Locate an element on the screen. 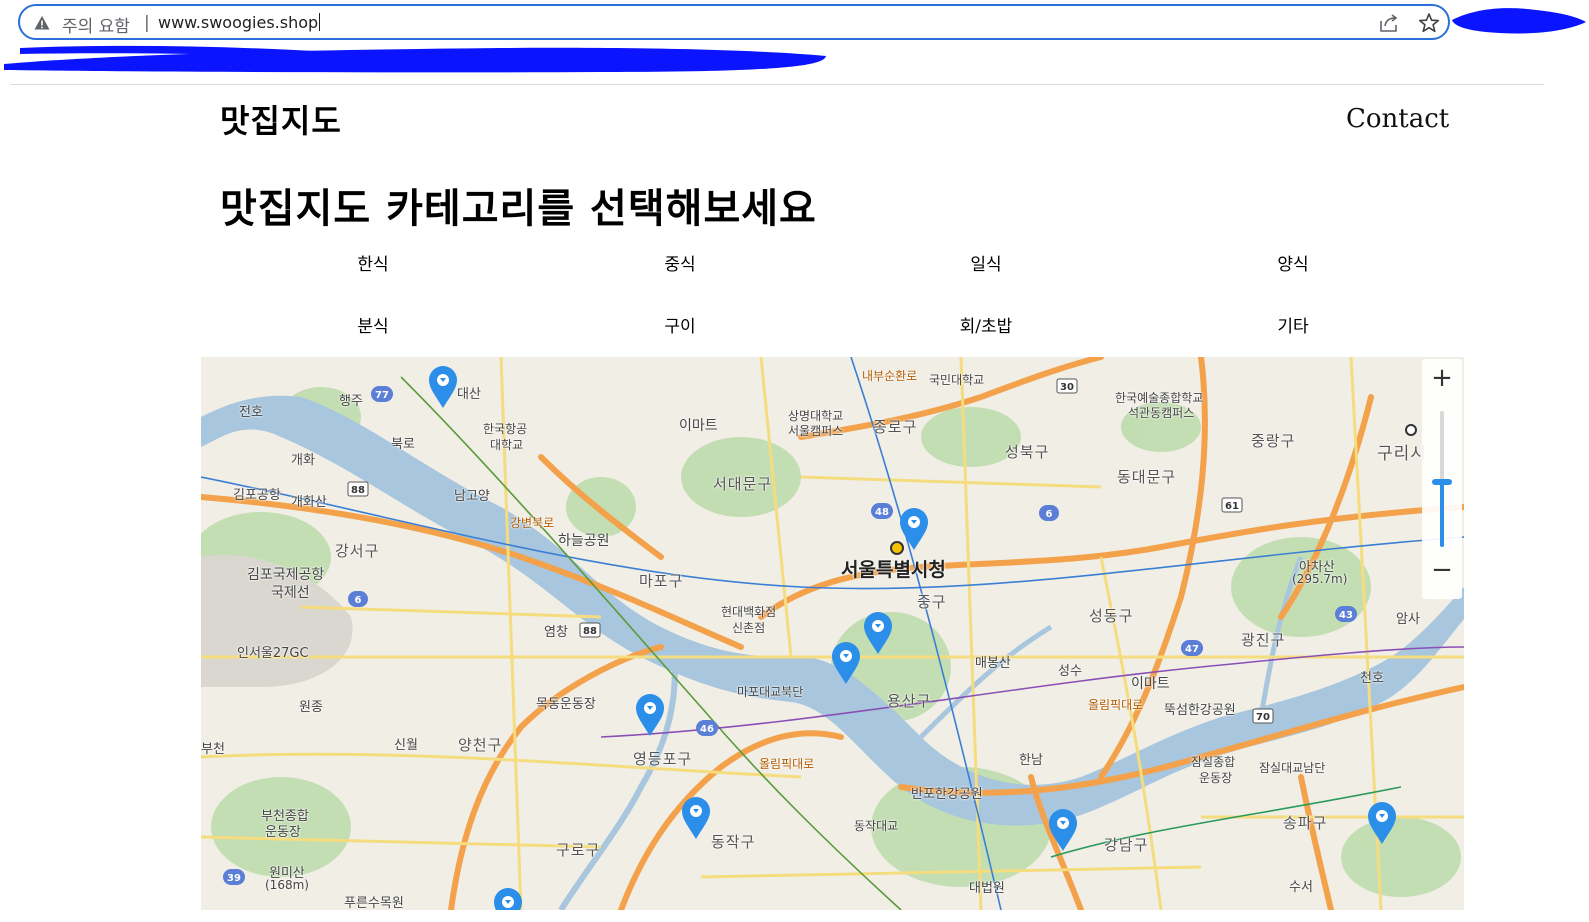 This screenshot has height=922, width=1589. category-grid: 한식 중식 일식 양식 분식 구이 회/초밥 기타 is located at coordinates (833, 294).